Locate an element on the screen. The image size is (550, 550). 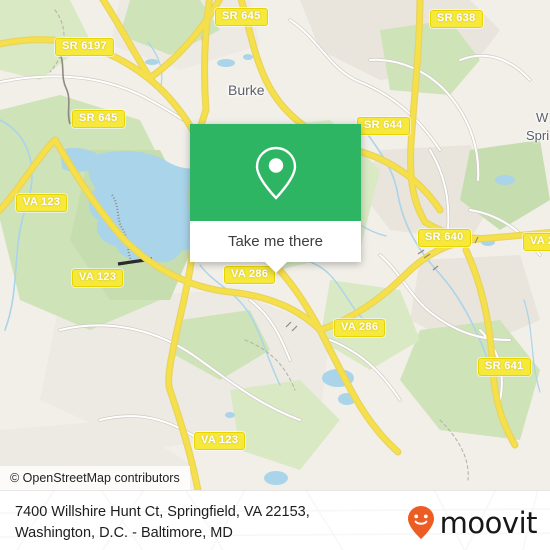
card-pointer-tail is located at coordinates (275, 267).